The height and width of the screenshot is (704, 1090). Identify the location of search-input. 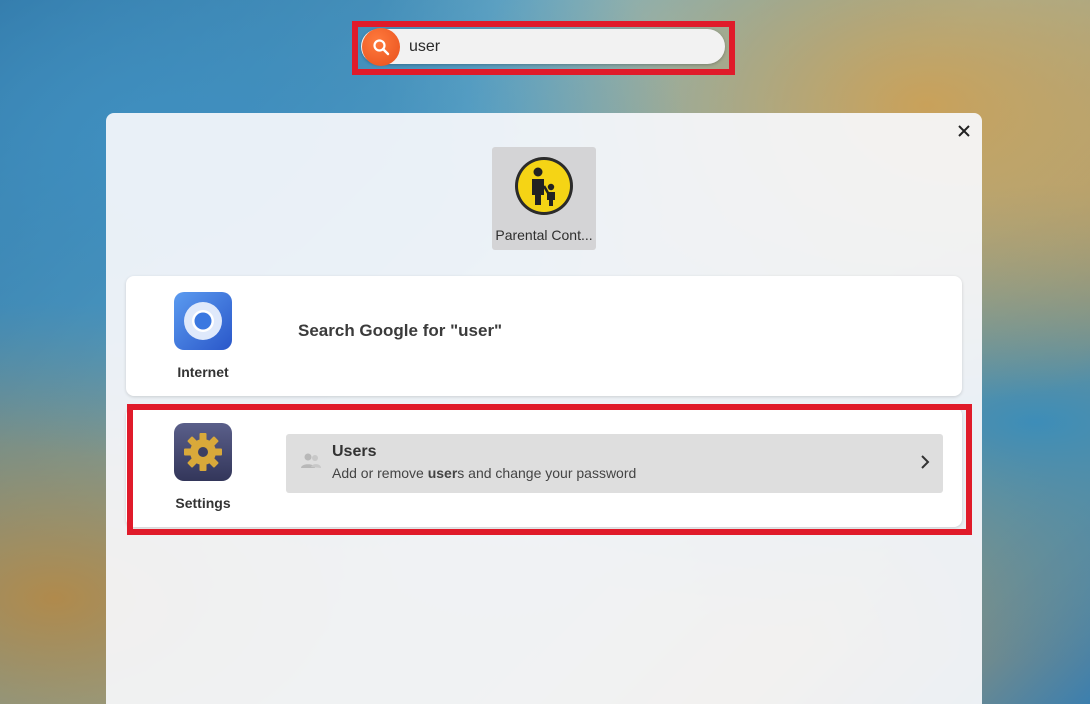
(559, 46).